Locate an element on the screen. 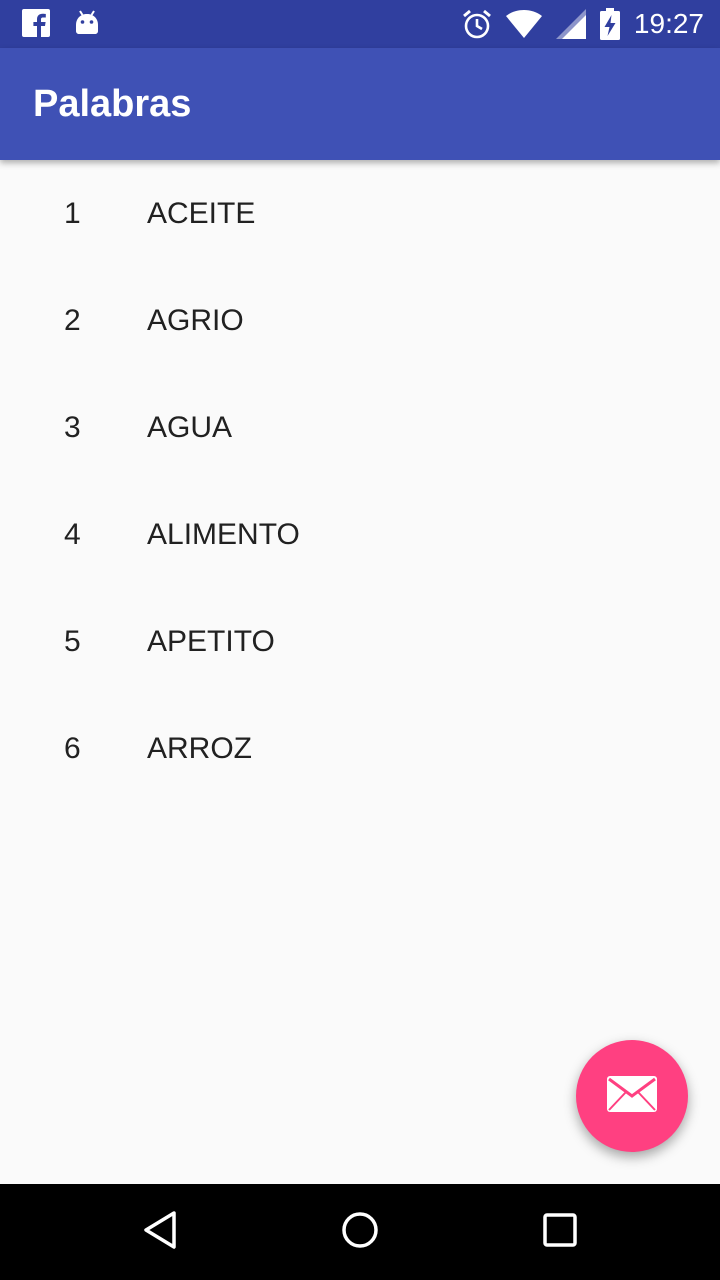  email-fab-button is located at coordinates (632, 1096).